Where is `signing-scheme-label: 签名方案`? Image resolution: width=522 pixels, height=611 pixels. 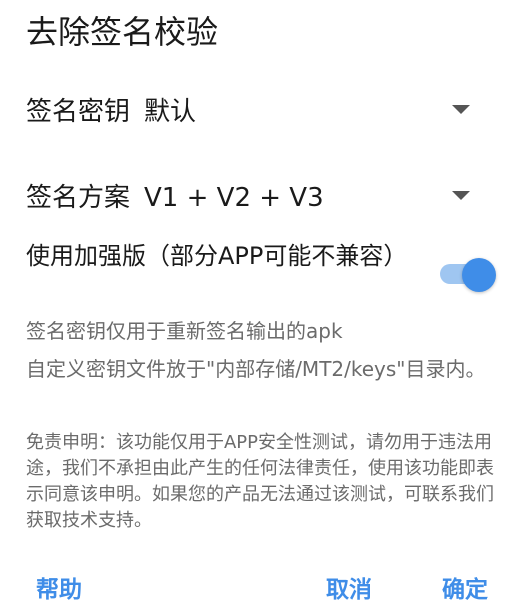 signing-scheme-label: 签名方案 is located at coordinates (78, 197).